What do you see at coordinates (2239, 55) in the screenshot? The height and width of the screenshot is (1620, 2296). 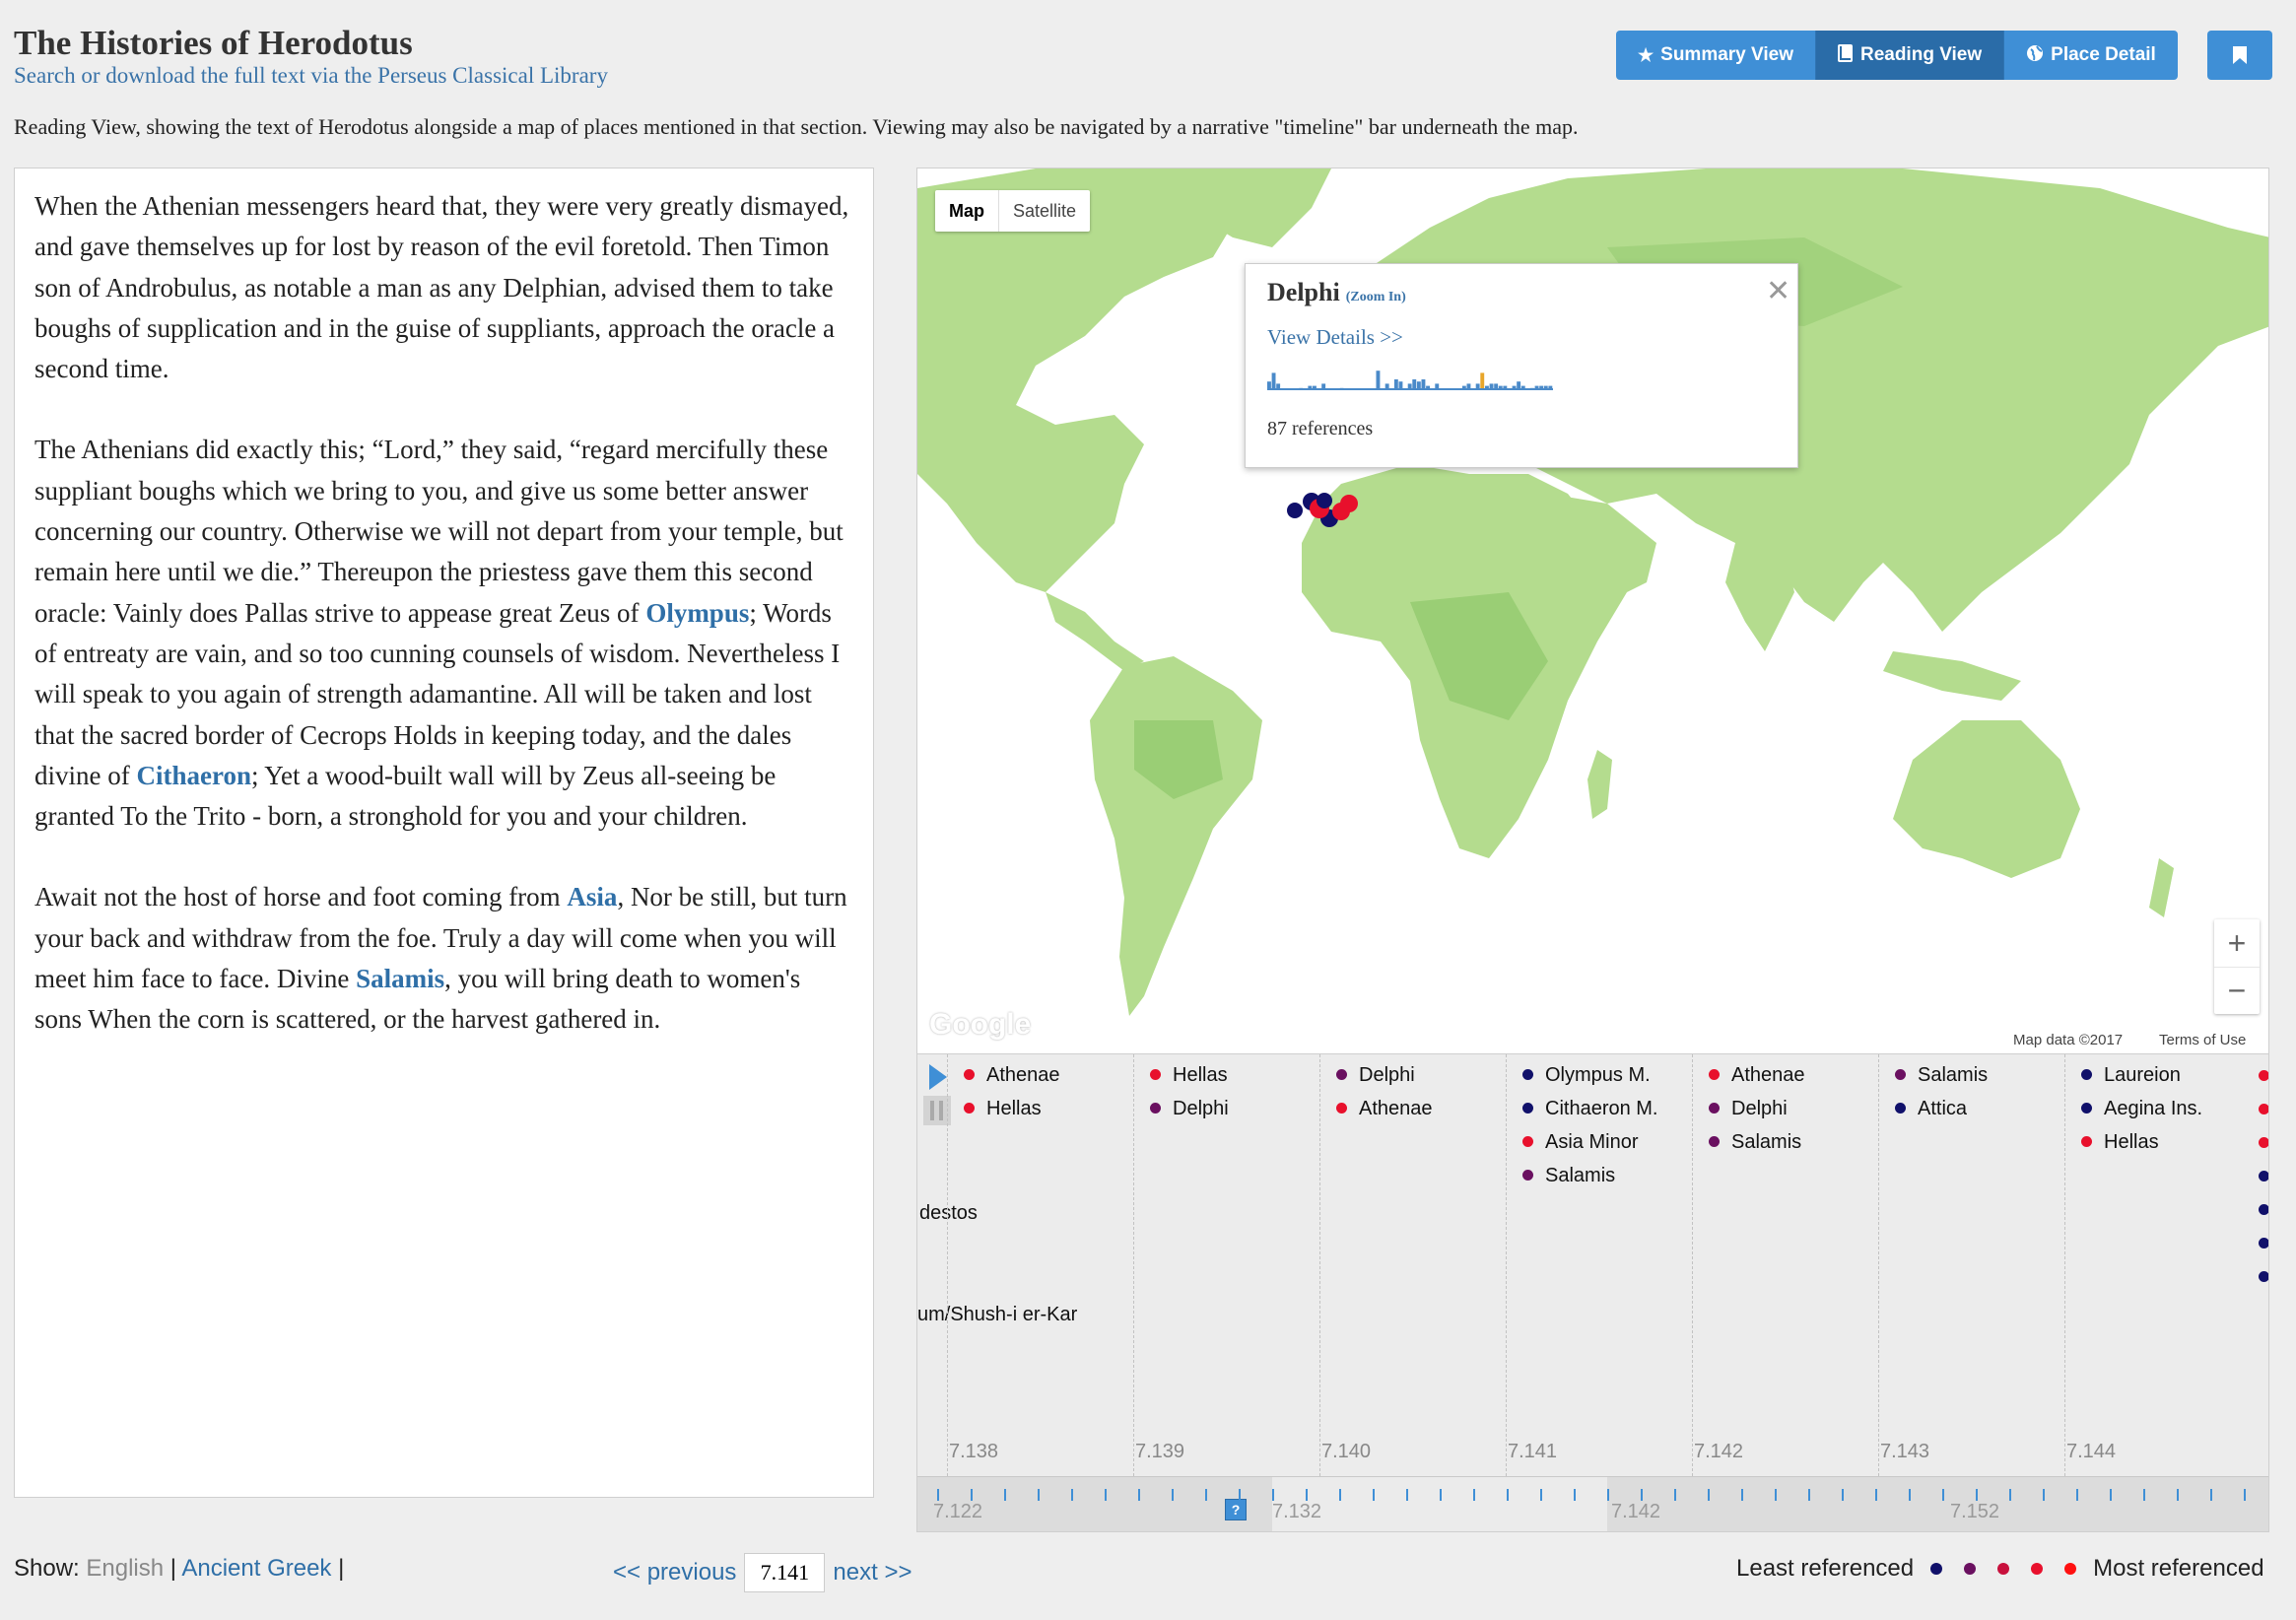 I see `bookmark-button` at bounding box center [2239, 55].